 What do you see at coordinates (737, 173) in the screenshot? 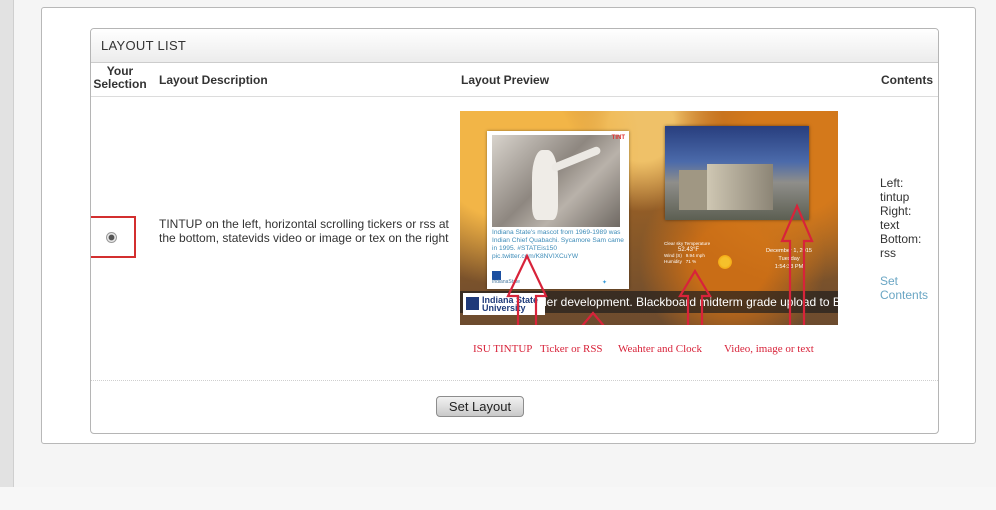
I see `video-panel` at bounding box center [737, 173].